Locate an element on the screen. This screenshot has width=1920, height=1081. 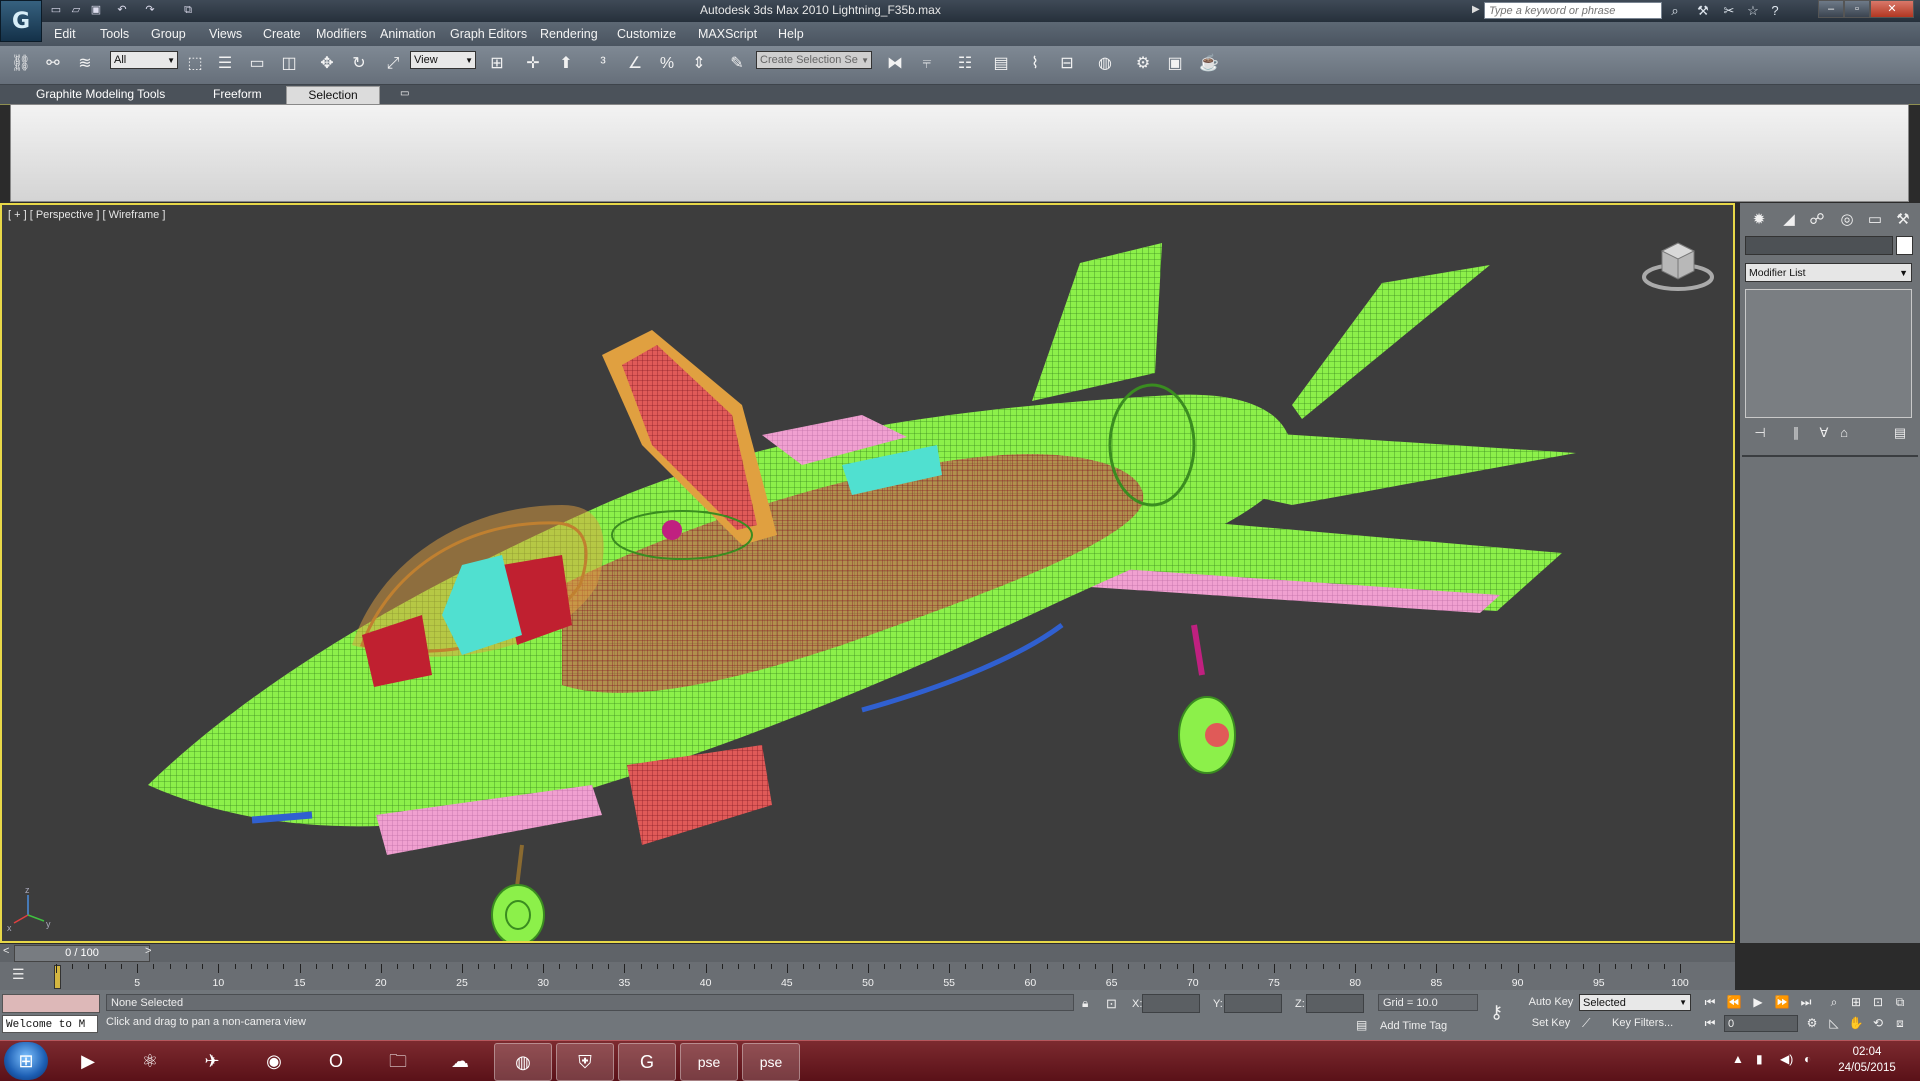
menu-views: Views is located at coordinates (225, 34).